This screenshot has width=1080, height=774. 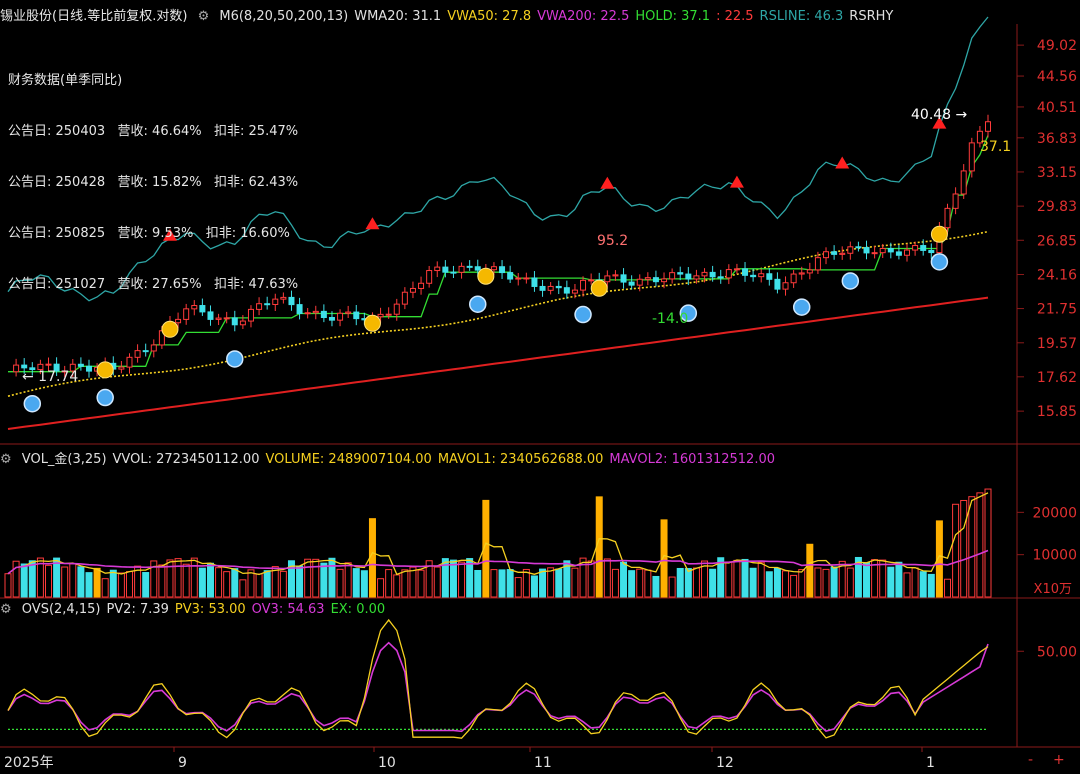 I want to click on financial-row: 公告日: 250403 营收: 46.64% 扣非: 25.47%, so click(x=153, y=131).